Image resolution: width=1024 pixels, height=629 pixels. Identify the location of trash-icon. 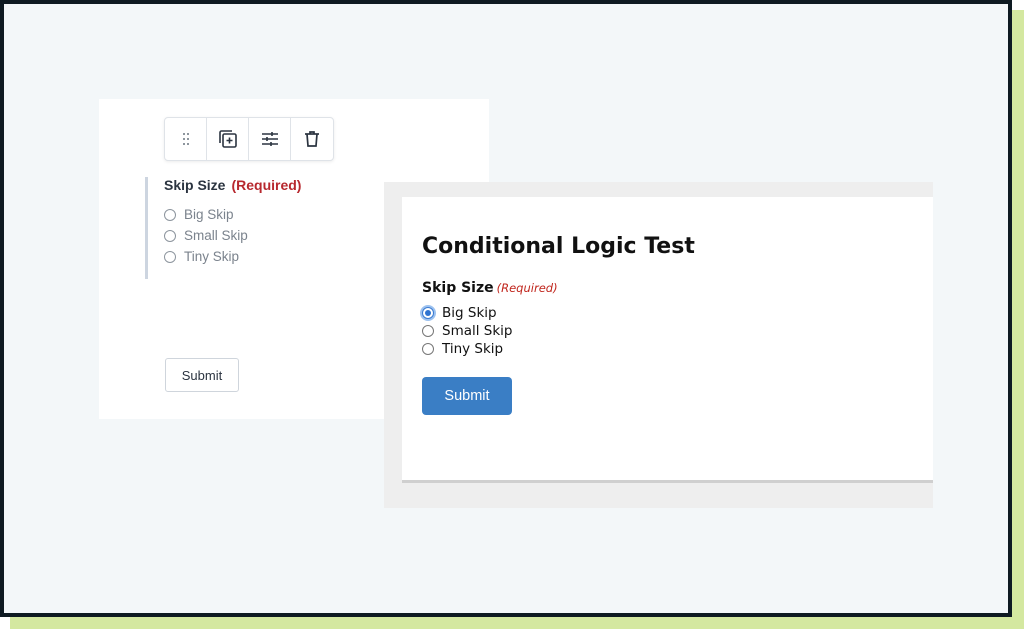
(312, 139).